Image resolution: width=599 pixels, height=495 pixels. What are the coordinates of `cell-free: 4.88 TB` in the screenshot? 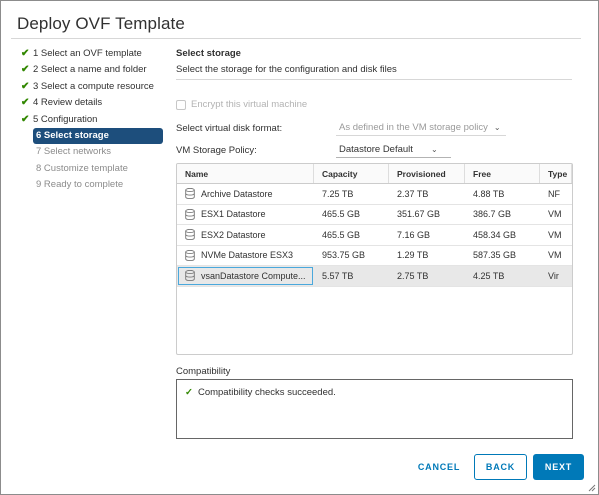 It's located at (489, 193).